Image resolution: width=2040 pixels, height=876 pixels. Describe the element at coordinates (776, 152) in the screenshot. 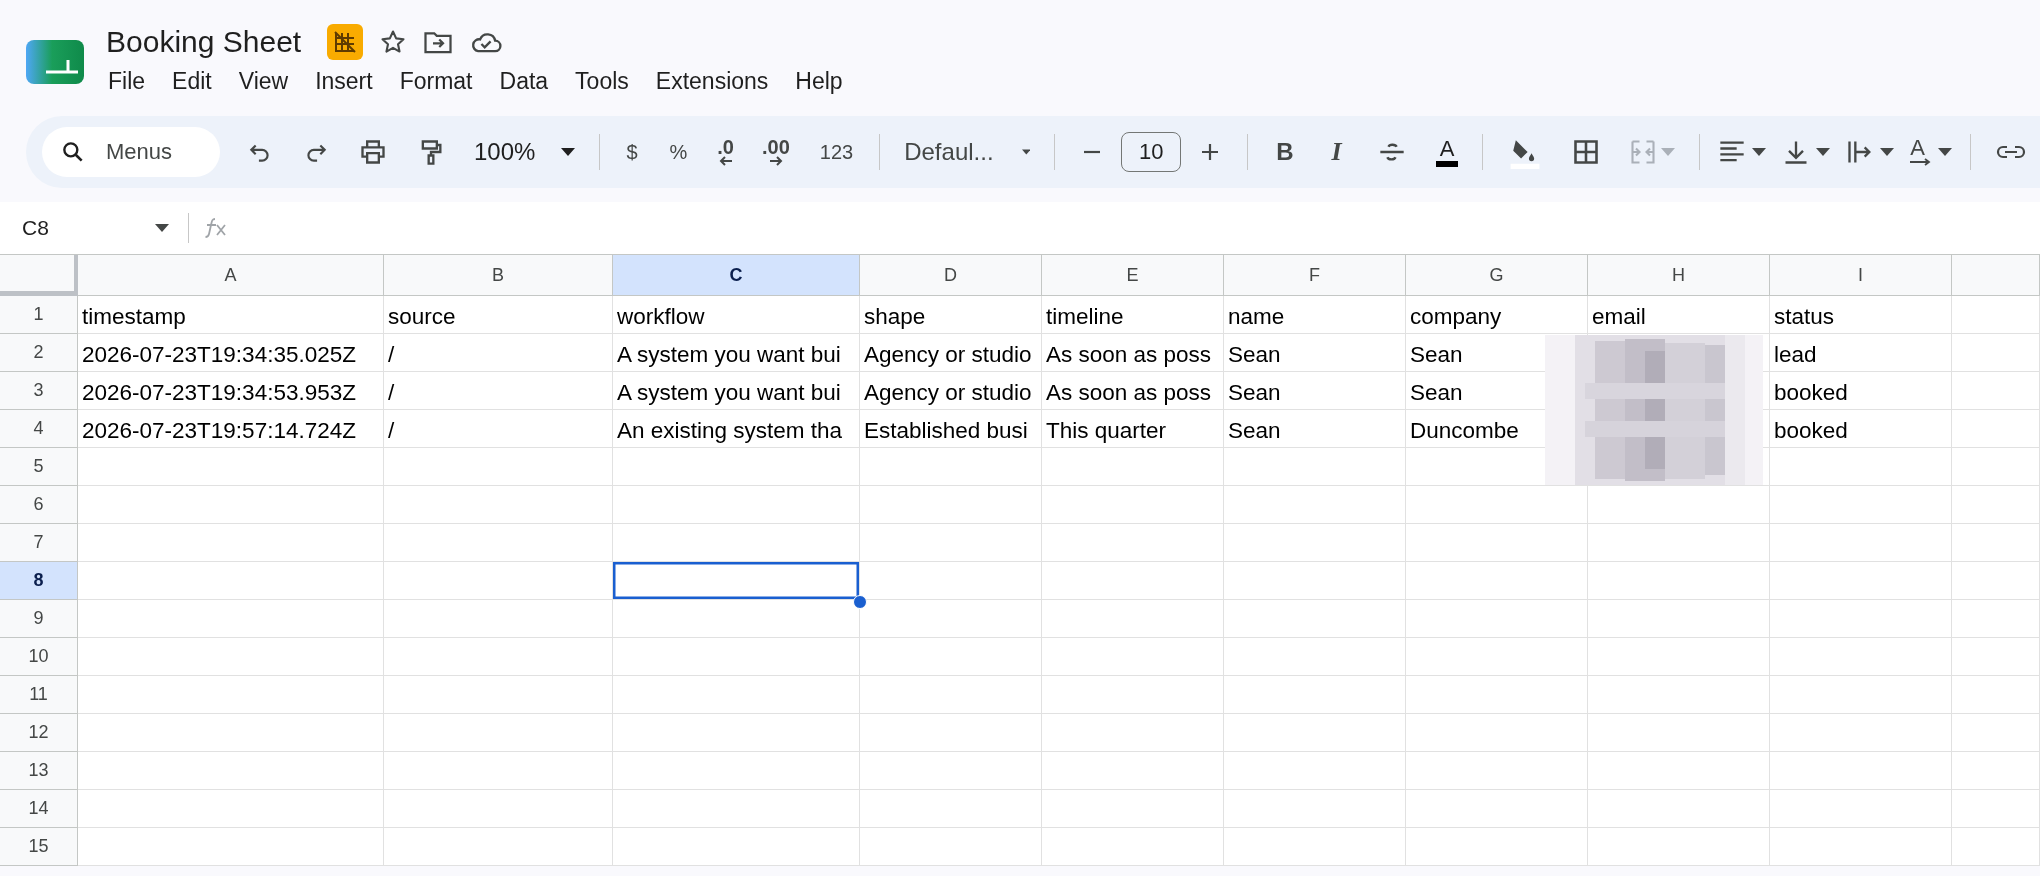

I see `increase-decimals-button: .00` at that location.